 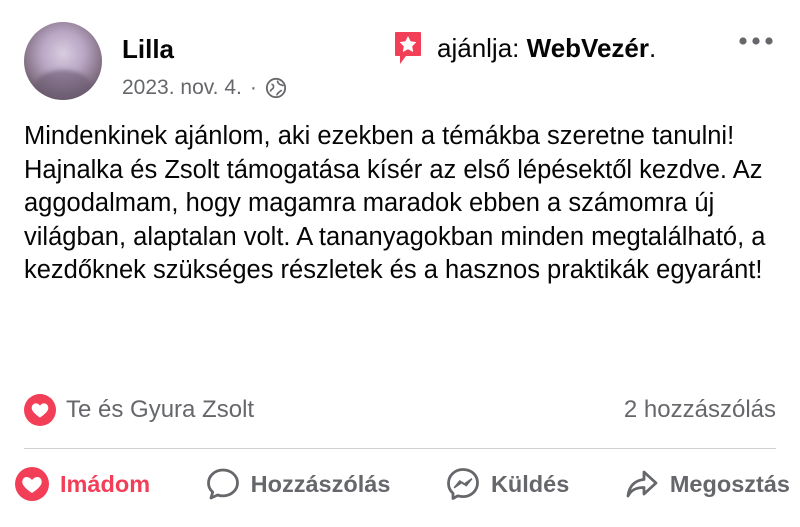 What do you see at coordinates (320, 483) in the screenshot?
I see `comment-label: Hozzászólás` at bounding box center [320, 483].